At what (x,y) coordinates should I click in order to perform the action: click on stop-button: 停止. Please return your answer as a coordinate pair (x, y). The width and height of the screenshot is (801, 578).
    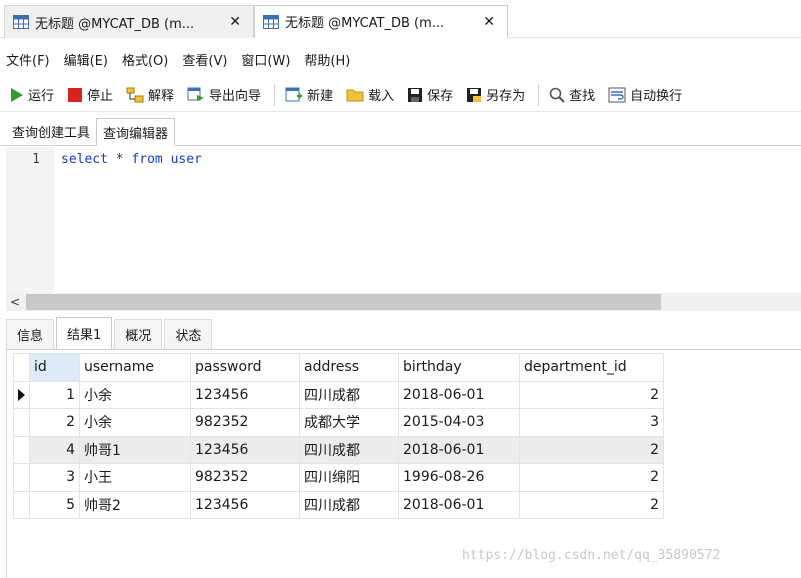
    Looking at the image, I should click on (90, 94).